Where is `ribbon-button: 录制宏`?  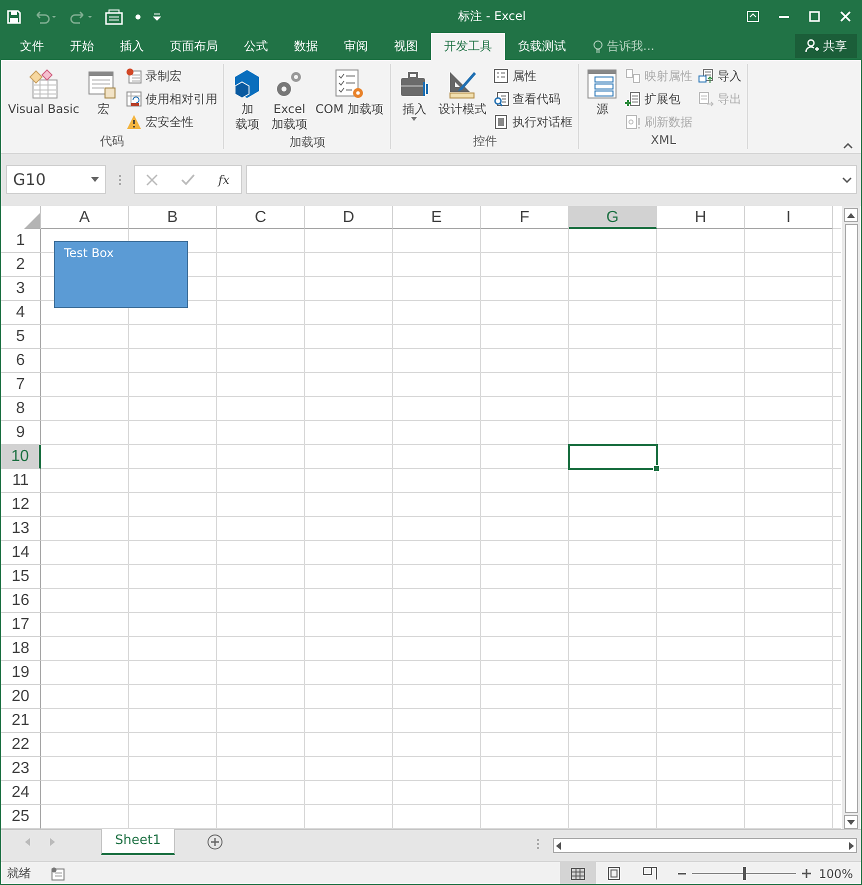
ribbon-button: 录制宏 is located at coordinates (172, 76).